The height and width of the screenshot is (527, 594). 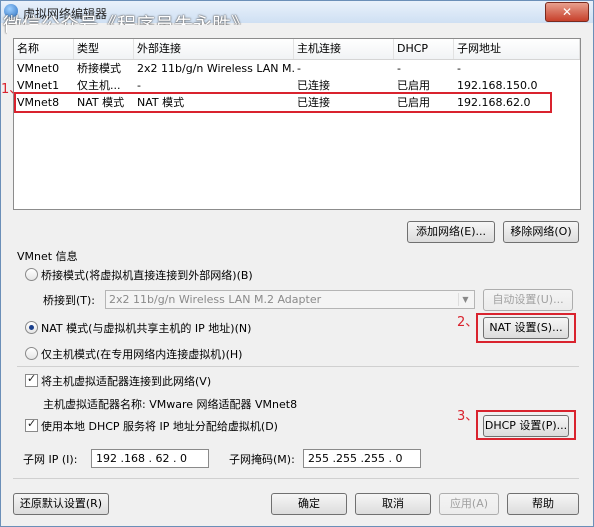 What do you see at coordinates (47, 256) in the screenshot?
I see `vmnet-info-title: VMnet 信息` at bounding box center [47, 256].